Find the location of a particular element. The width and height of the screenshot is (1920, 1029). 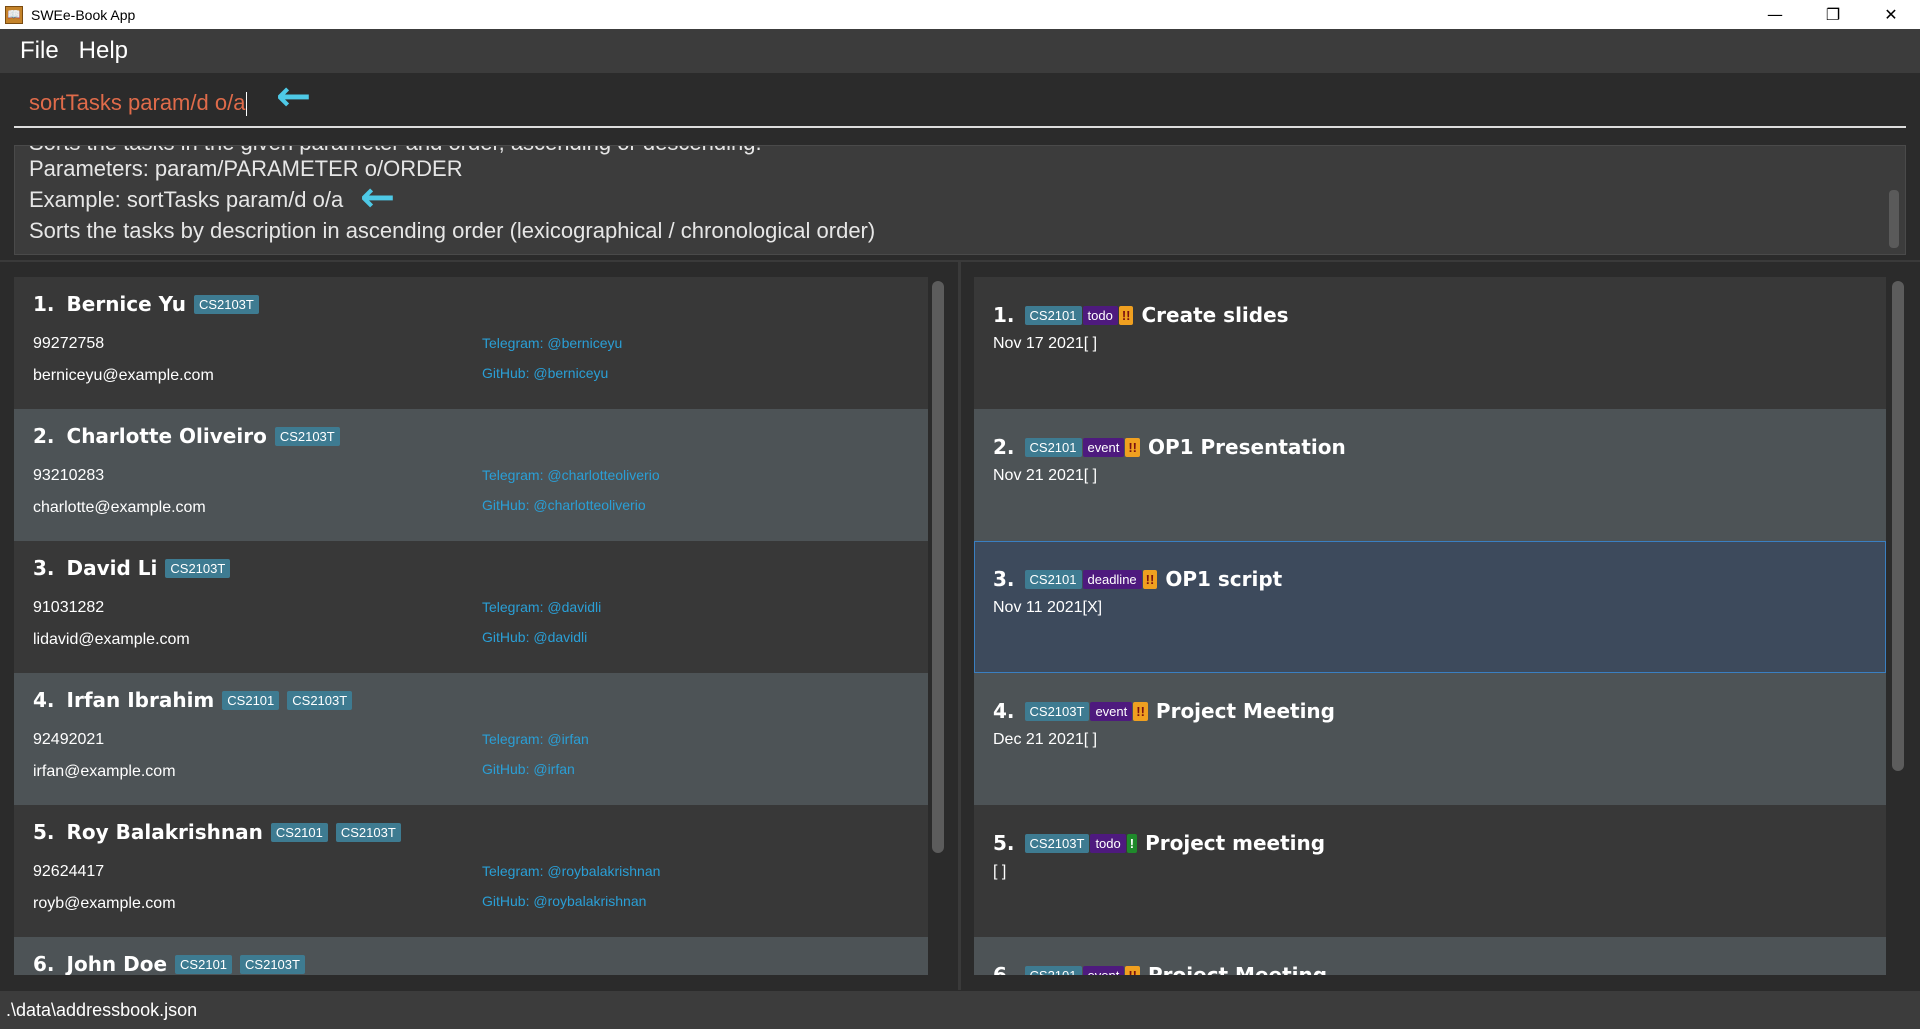

task-date: Nov 17 2021[ ] is located at coordinates (1045, 343).